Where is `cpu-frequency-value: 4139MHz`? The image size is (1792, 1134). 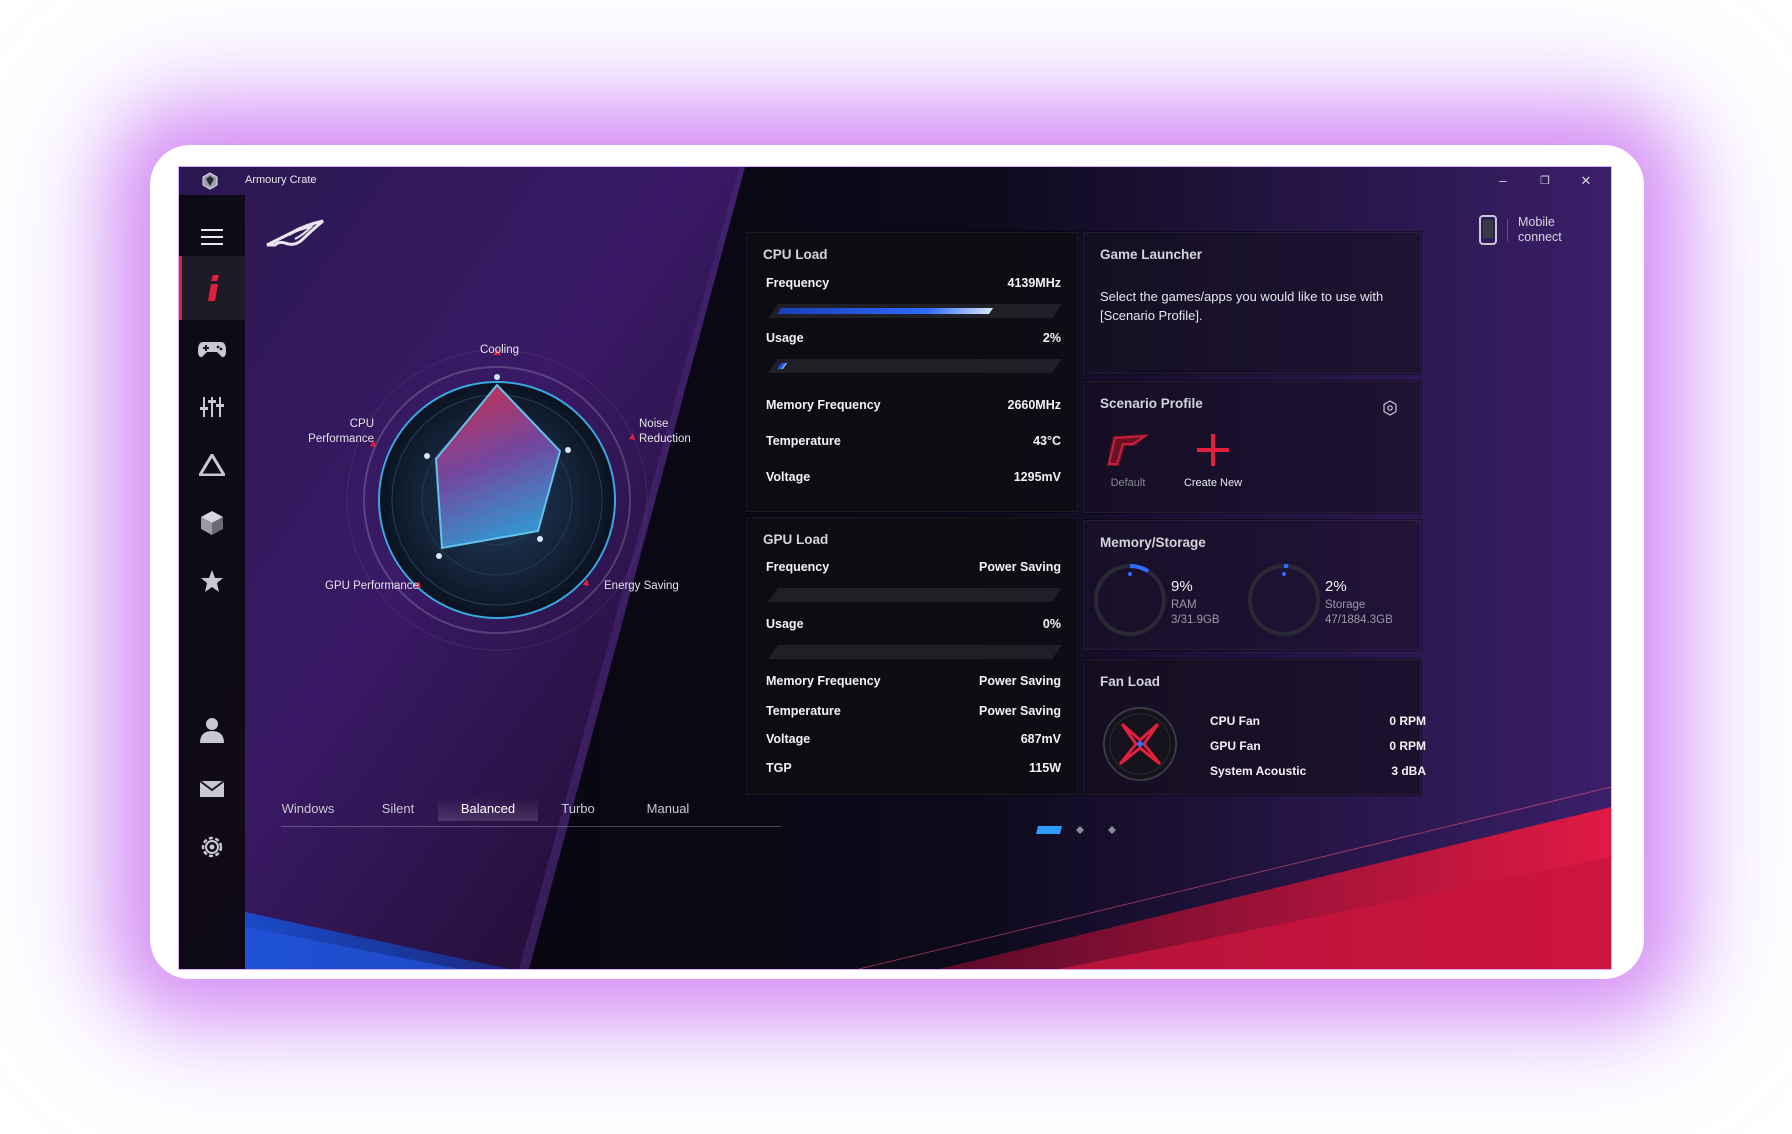 cpu-frequency-value: 4139MHz is located at coordinates (1034, 283).